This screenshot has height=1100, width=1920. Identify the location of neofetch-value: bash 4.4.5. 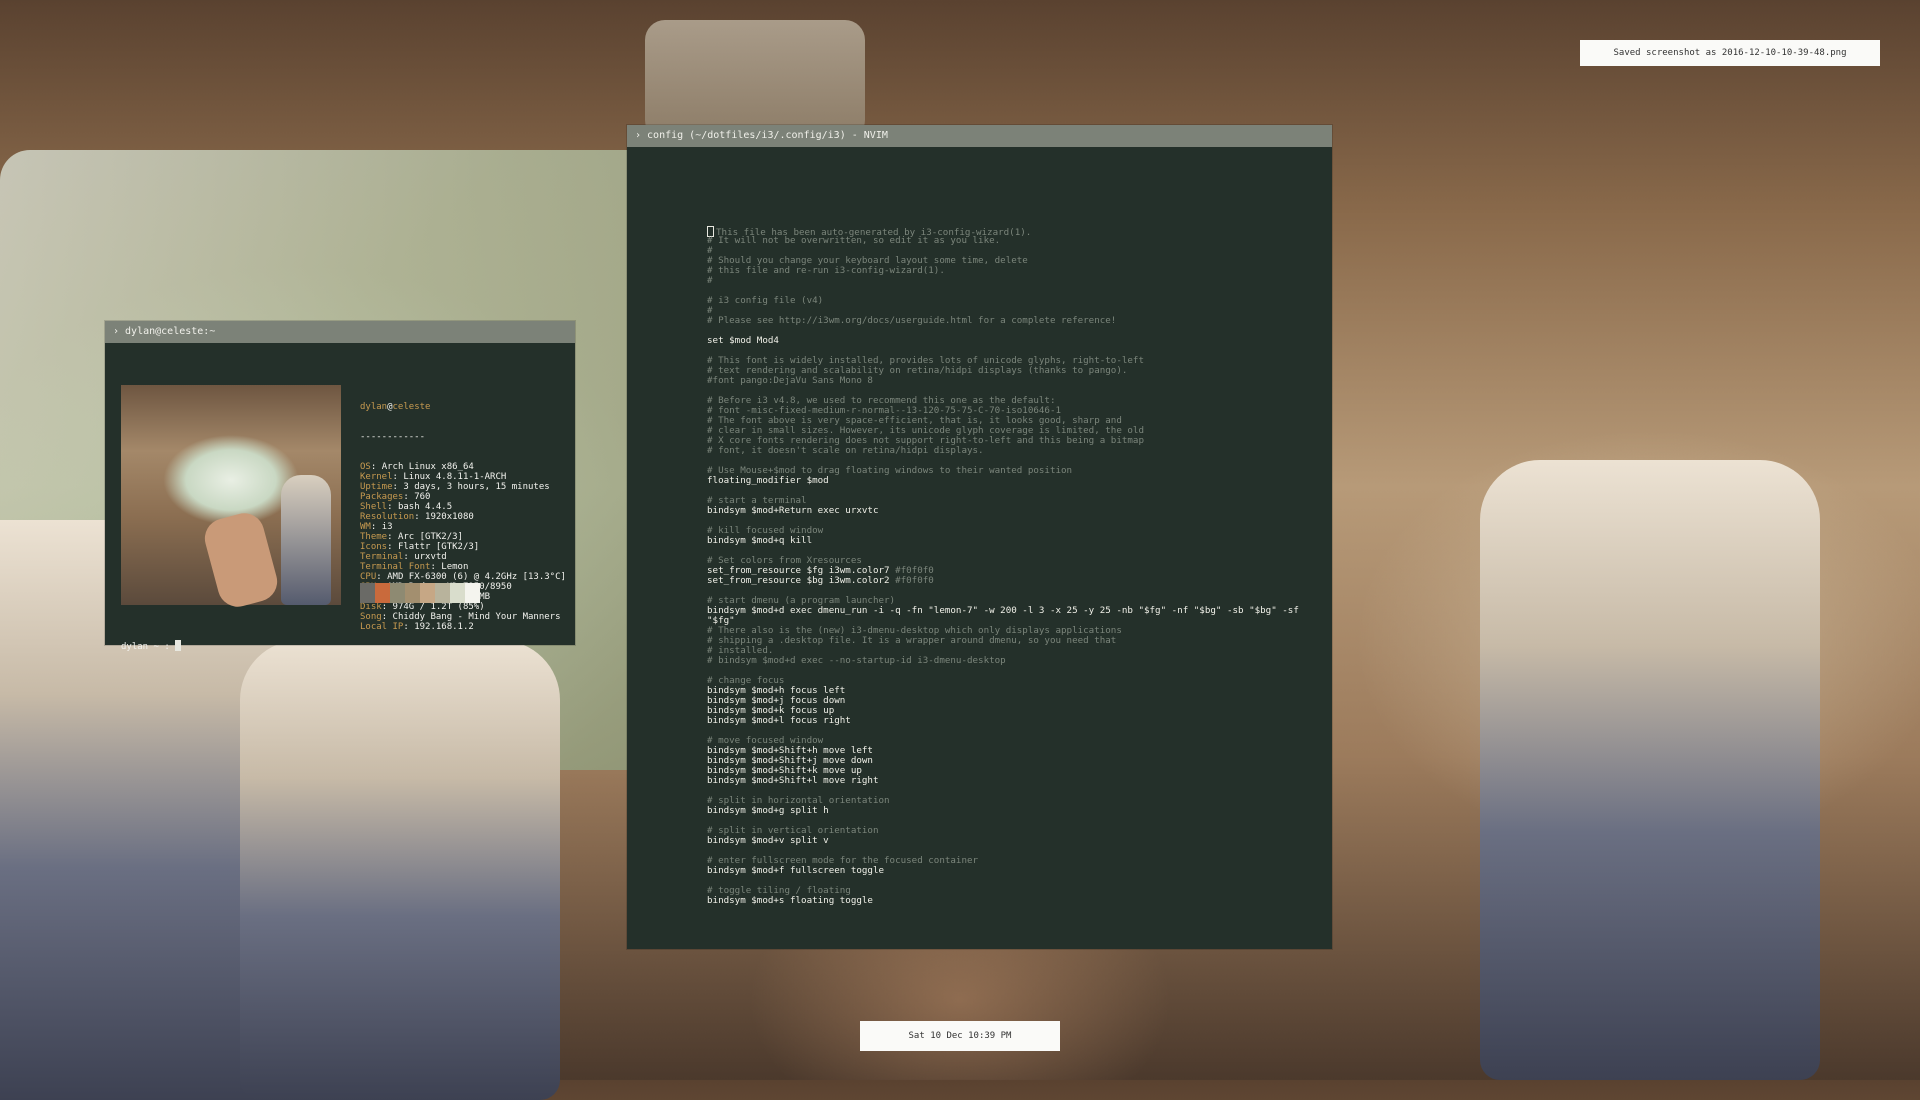
(425, 507).